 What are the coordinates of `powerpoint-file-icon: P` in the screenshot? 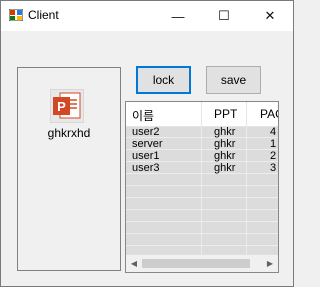 It's located at (67, 106).